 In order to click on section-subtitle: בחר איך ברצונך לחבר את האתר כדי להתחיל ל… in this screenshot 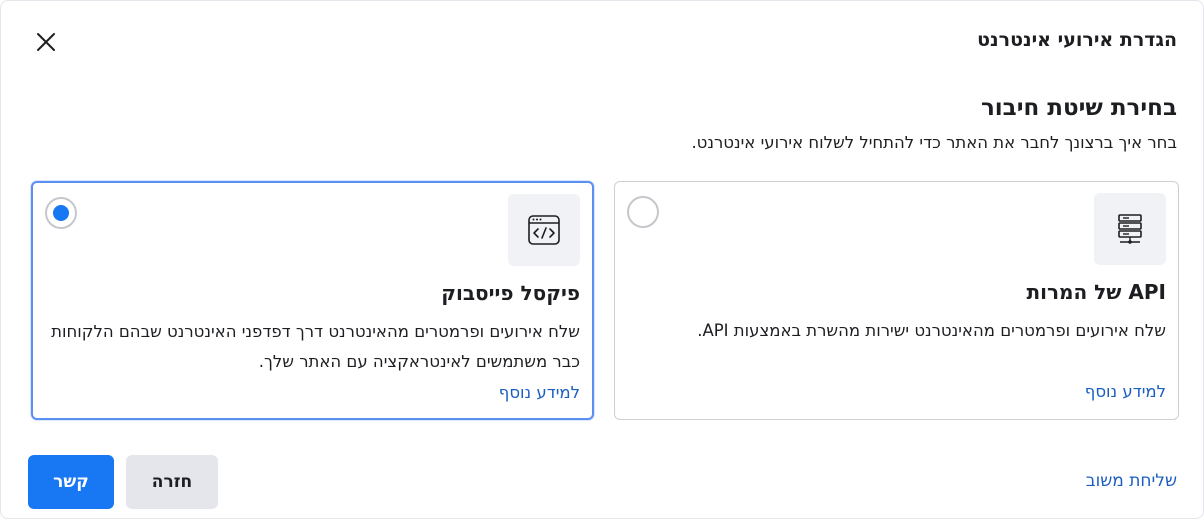, I will do `click(934, 142)`.